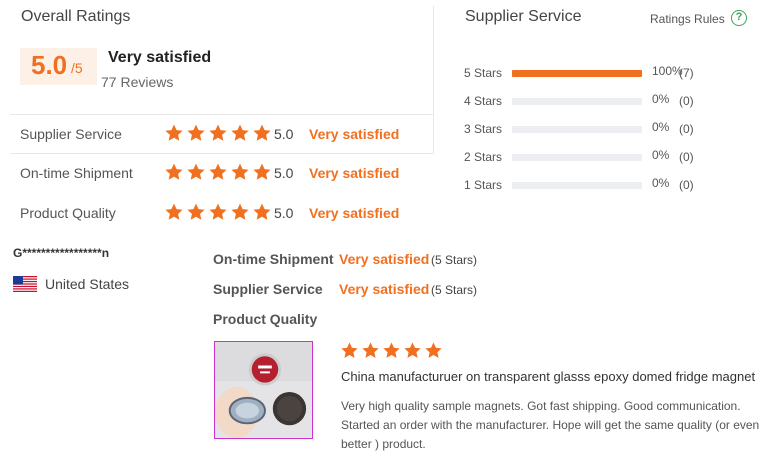  Describe the element at coordinates (483, 185) in the screenshot. I see `distribution-label: 1 Stars` at that location.